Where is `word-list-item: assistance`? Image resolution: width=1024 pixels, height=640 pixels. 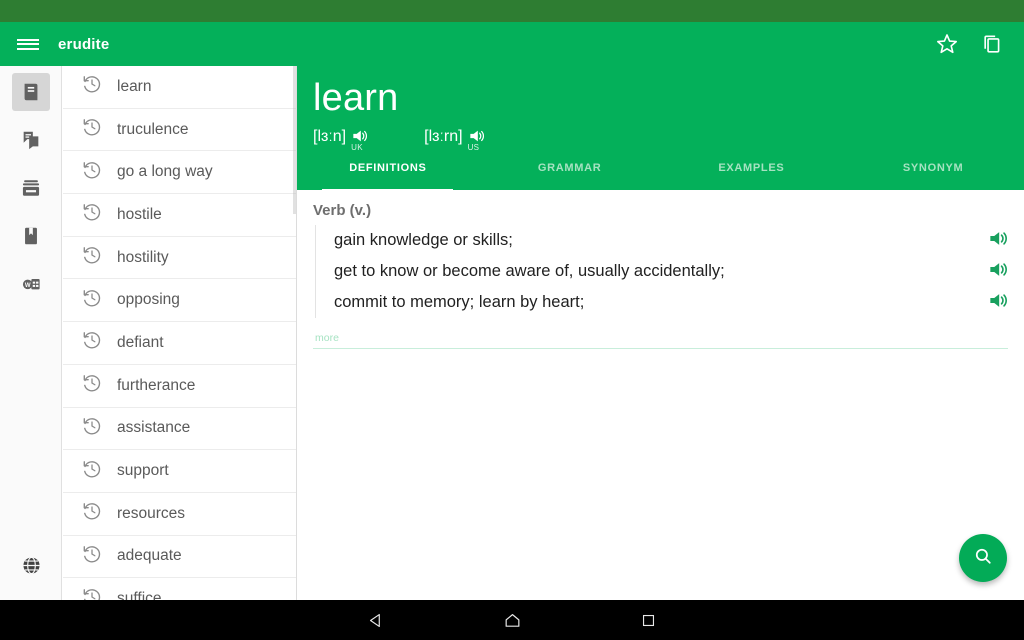
word-list-item: assistance is located at coordinates (179, 429).